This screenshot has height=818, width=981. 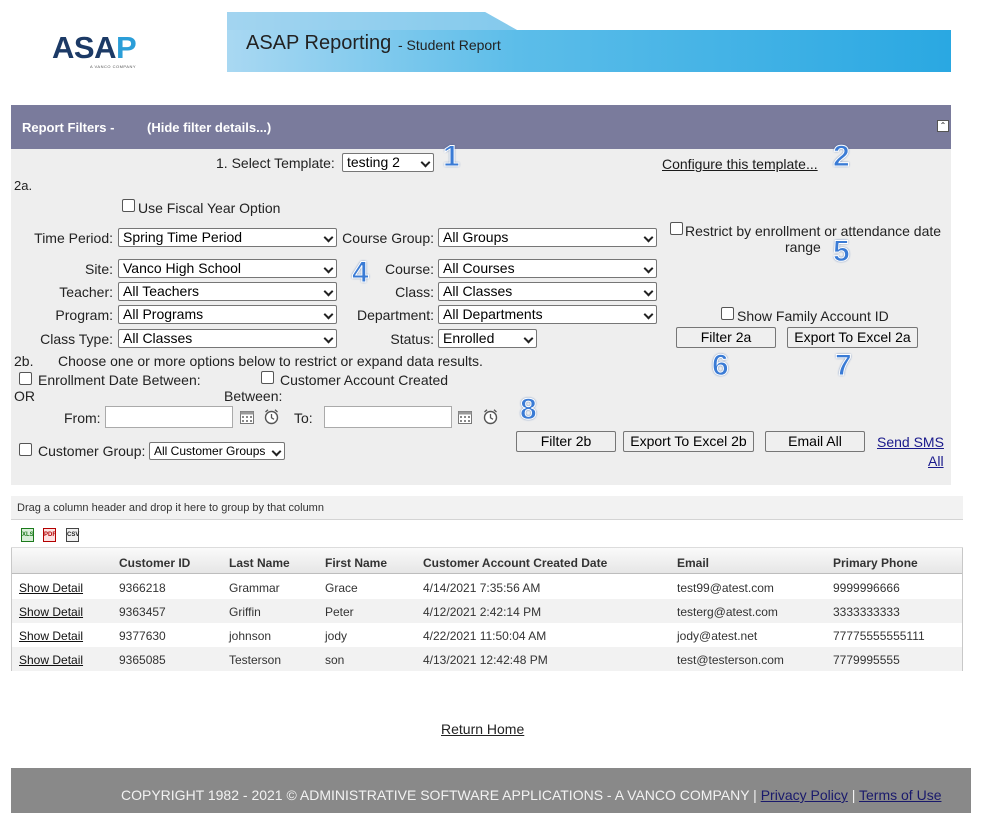 What do you see at coordinates (154, 563) in the screenshot?
I see `col-customer-id: Customer ID` at bounding box center [154, 563].